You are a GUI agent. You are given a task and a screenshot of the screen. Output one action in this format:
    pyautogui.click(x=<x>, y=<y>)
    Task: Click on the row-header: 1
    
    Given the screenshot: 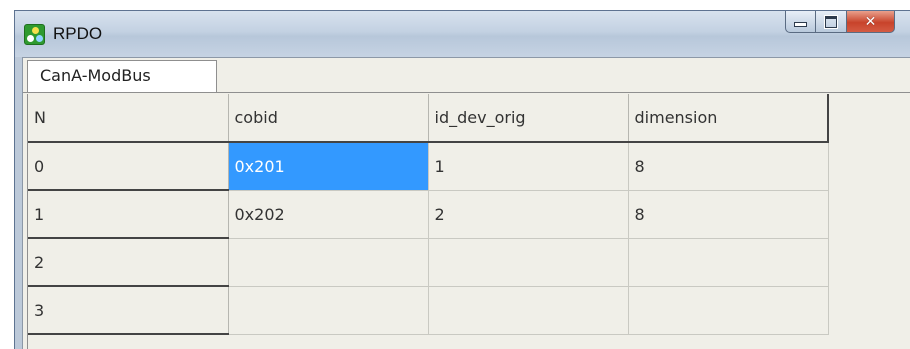 What is the action you would take?
    pyautogui.click(x=128, y=214)
    